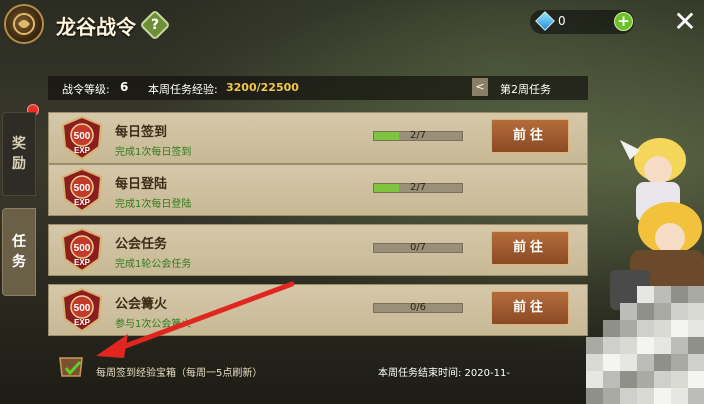 The width and height of the screenshot is (704, 404). I want to click on tab-task: 任 务, so click(19, 252).